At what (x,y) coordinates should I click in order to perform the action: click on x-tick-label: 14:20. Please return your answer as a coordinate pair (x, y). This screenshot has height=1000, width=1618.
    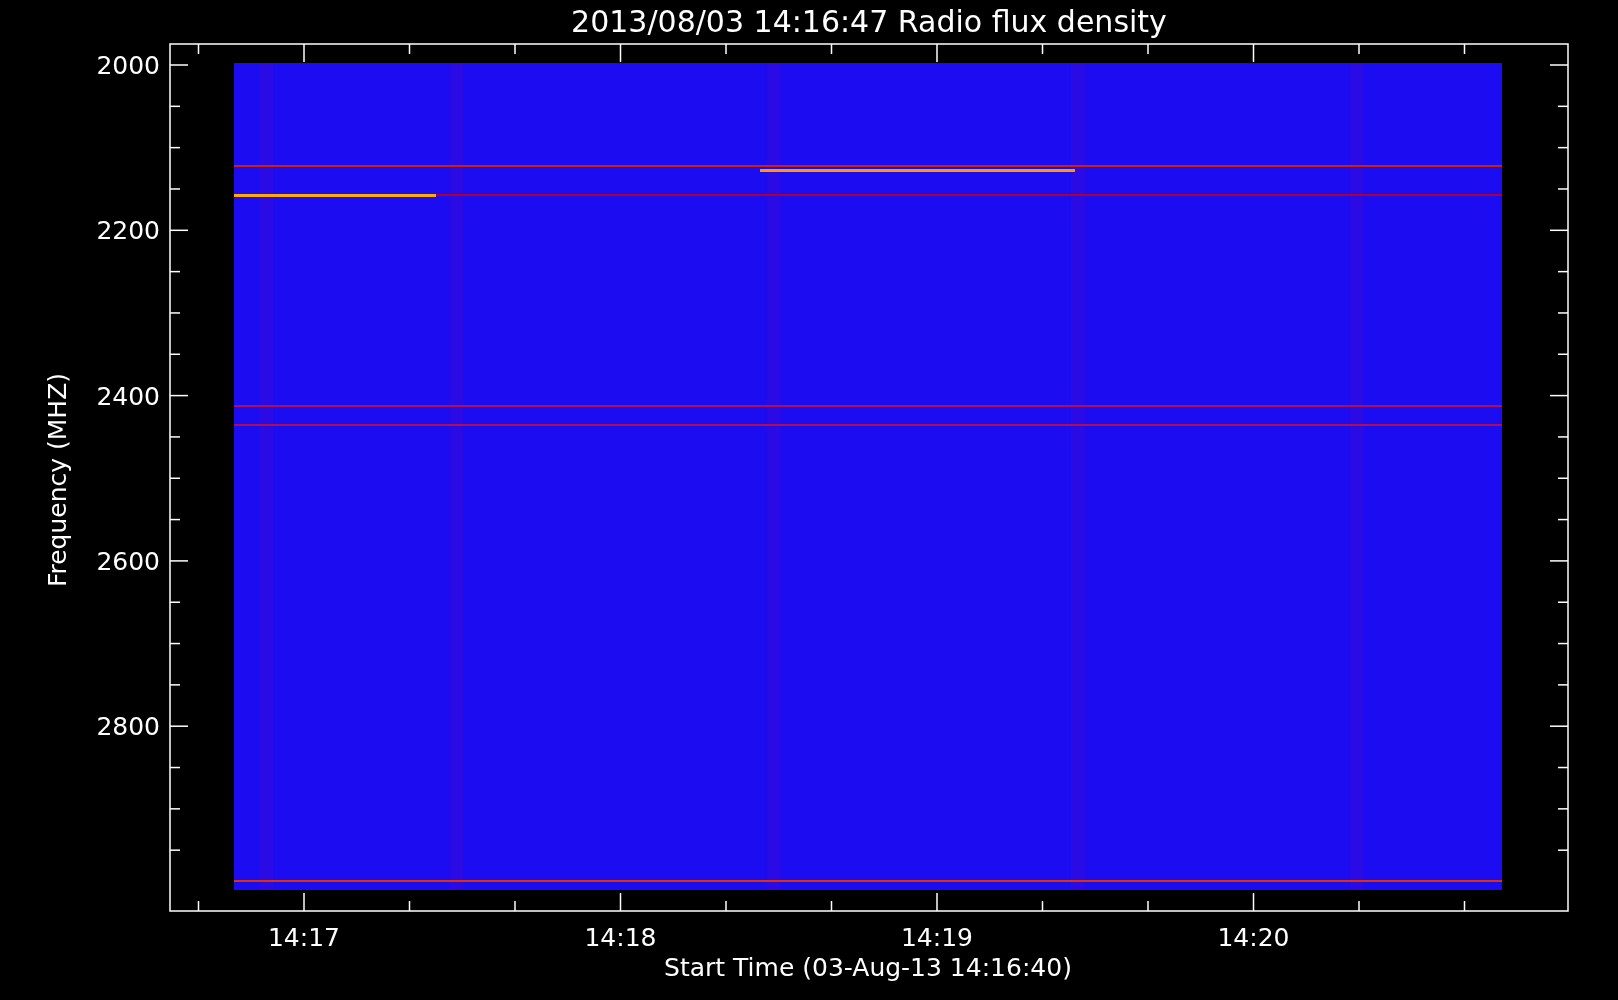
    Looking at the image, I should click on (1253, 937).